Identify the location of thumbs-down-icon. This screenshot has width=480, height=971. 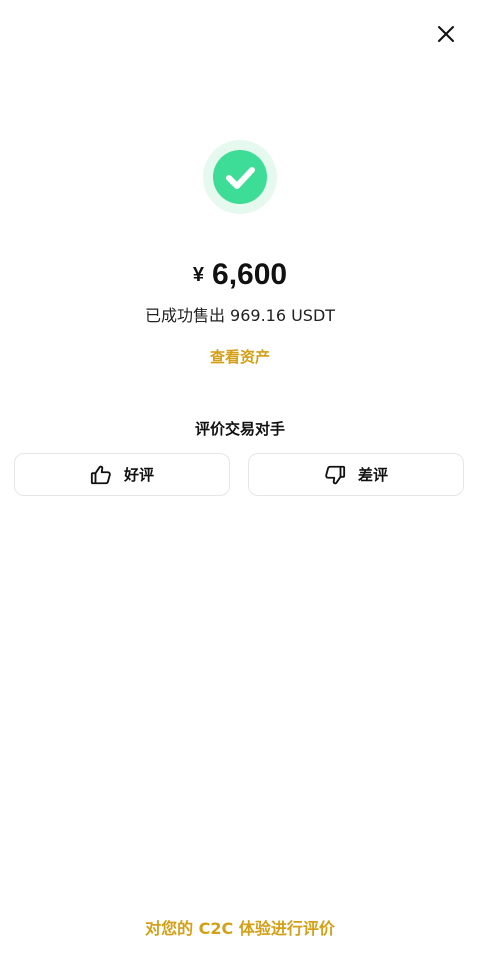
(335, 475).